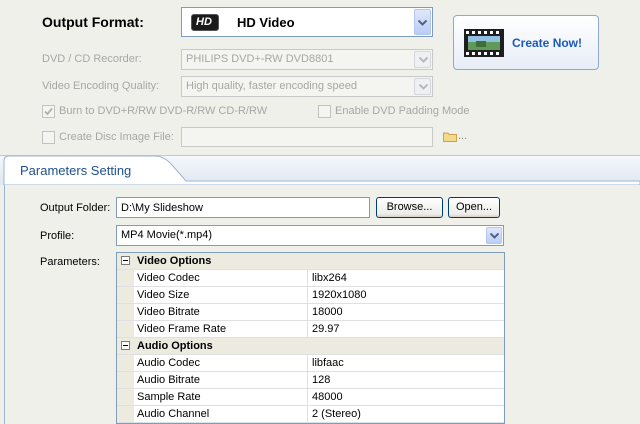  I want to click on encoding-quality-arrow, so click(422, 86).